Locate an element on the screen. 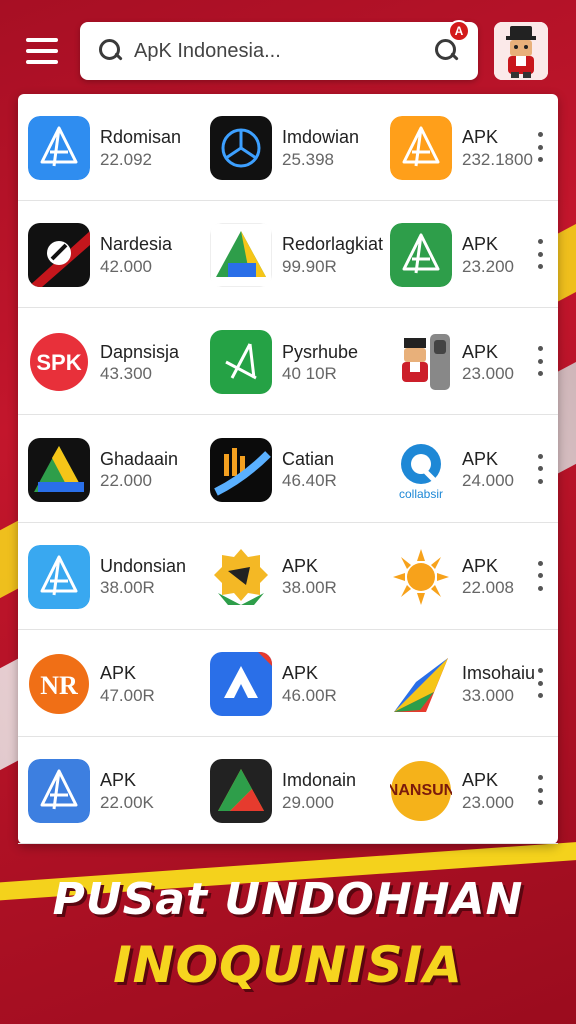  app-text: Nardesia 42.000 is located at coordinates (136, 255).